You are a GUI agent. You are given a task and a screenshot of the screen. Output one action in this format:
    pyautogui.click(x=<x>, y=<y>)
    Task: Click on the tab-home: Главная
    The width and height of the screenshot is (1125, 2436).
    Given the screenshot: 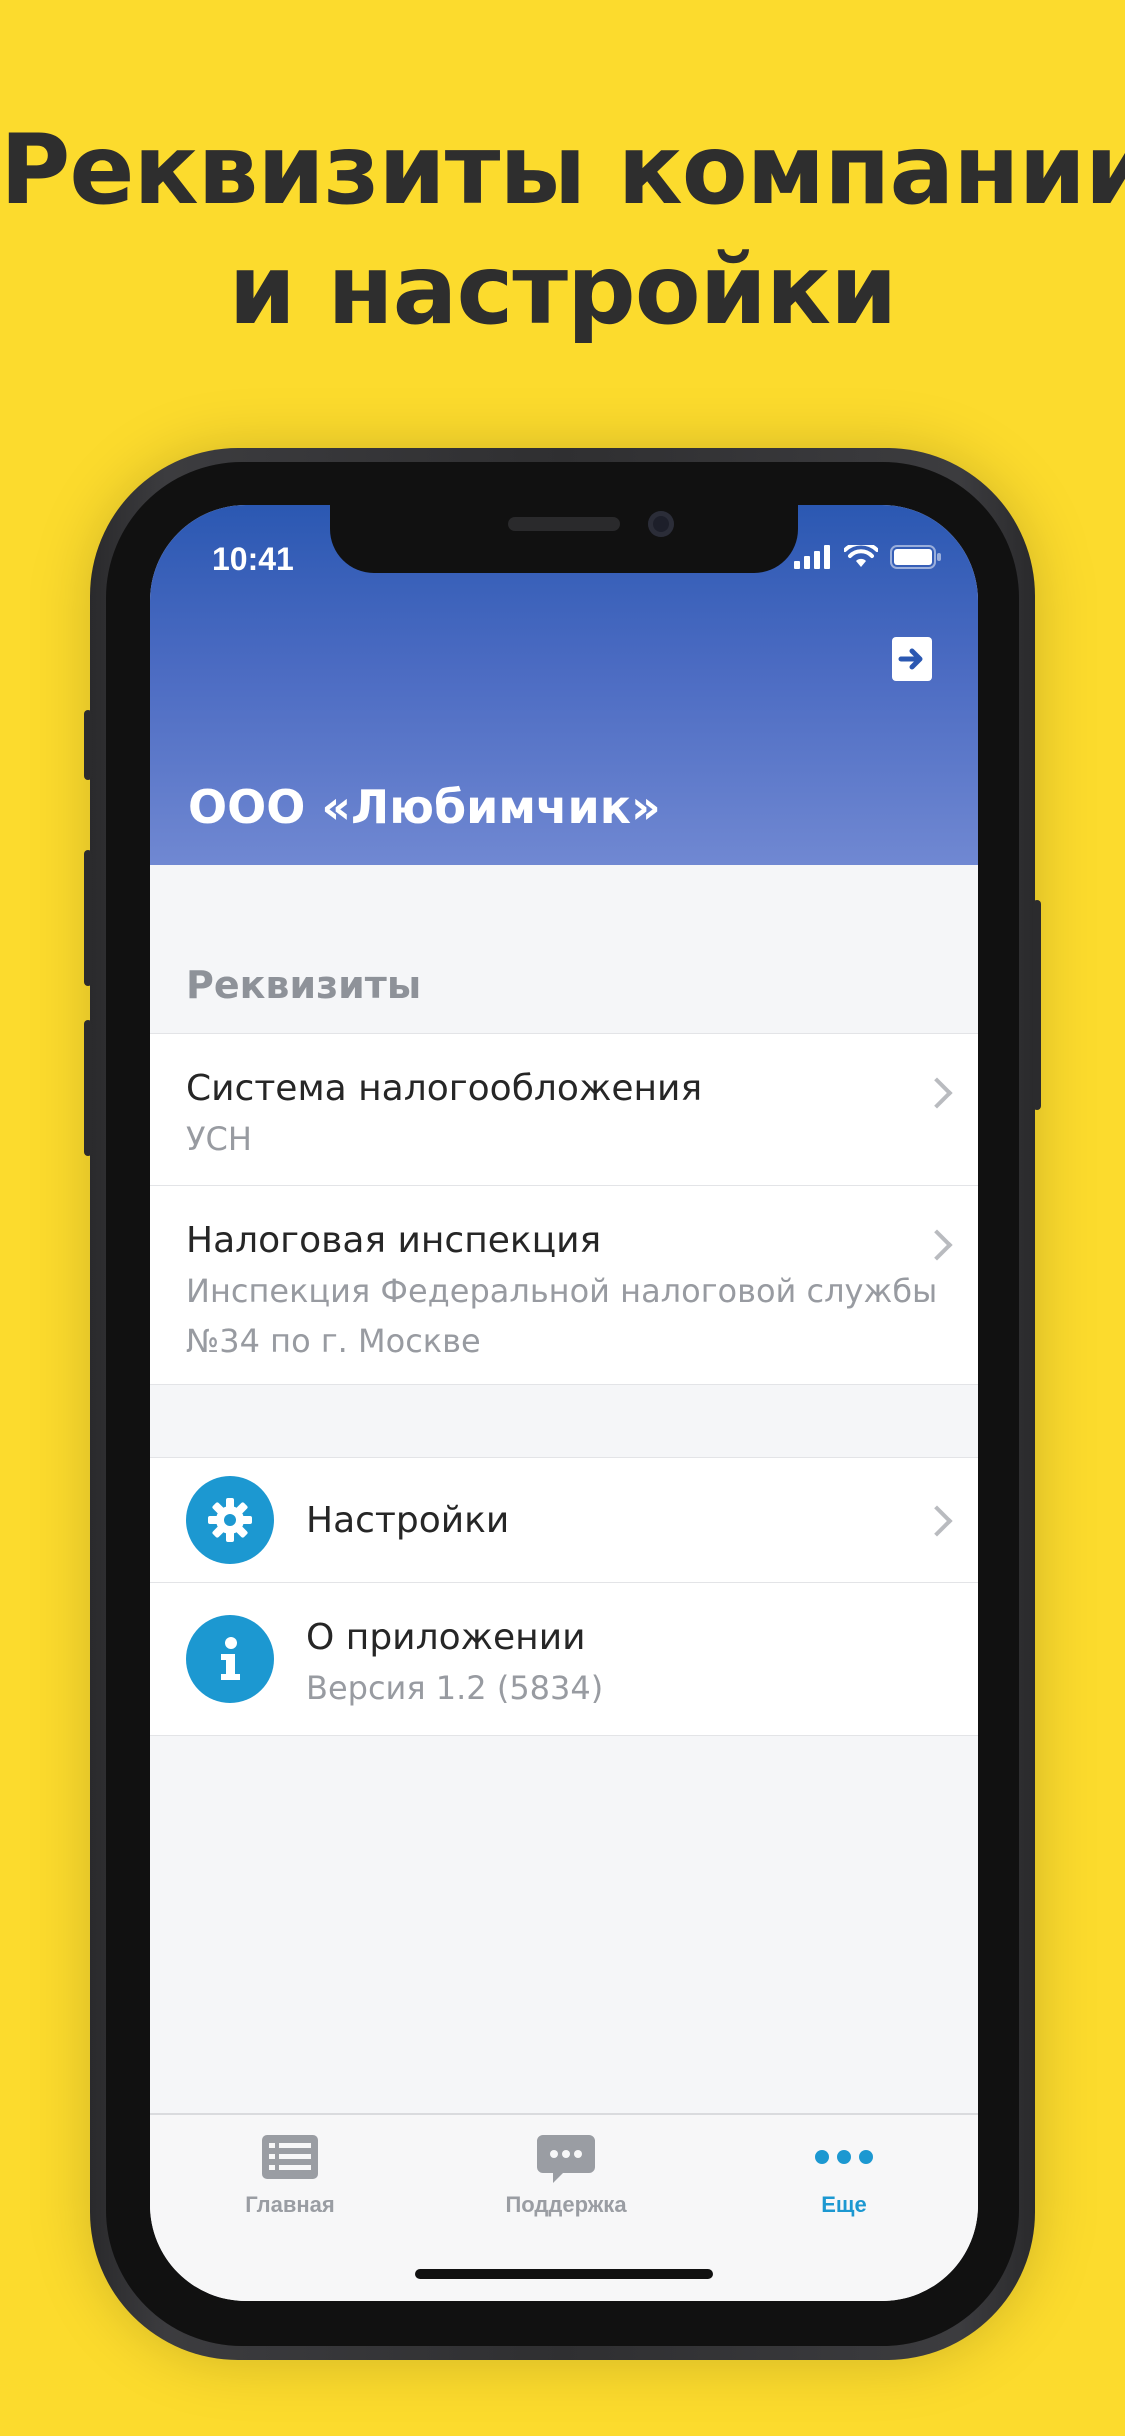 What is the action you would take?
    pyautogui.click(x=290, y=2176)
    